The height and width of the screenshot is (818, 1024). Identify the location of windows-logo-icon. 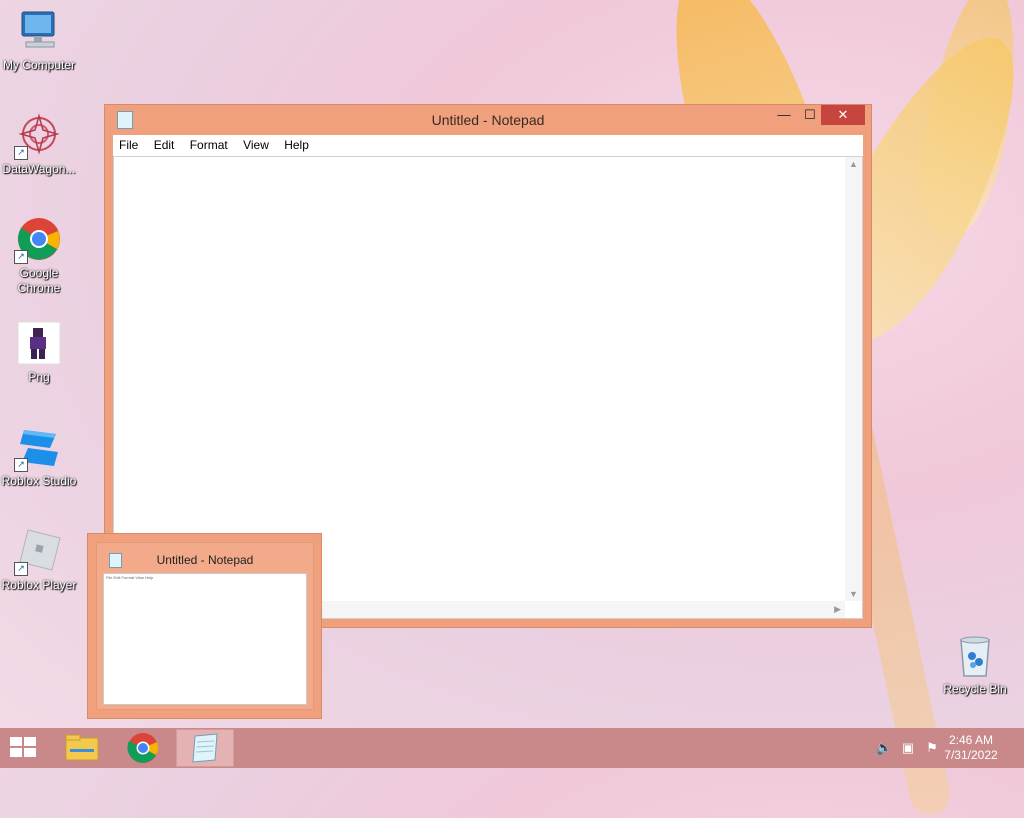
(16, 741).